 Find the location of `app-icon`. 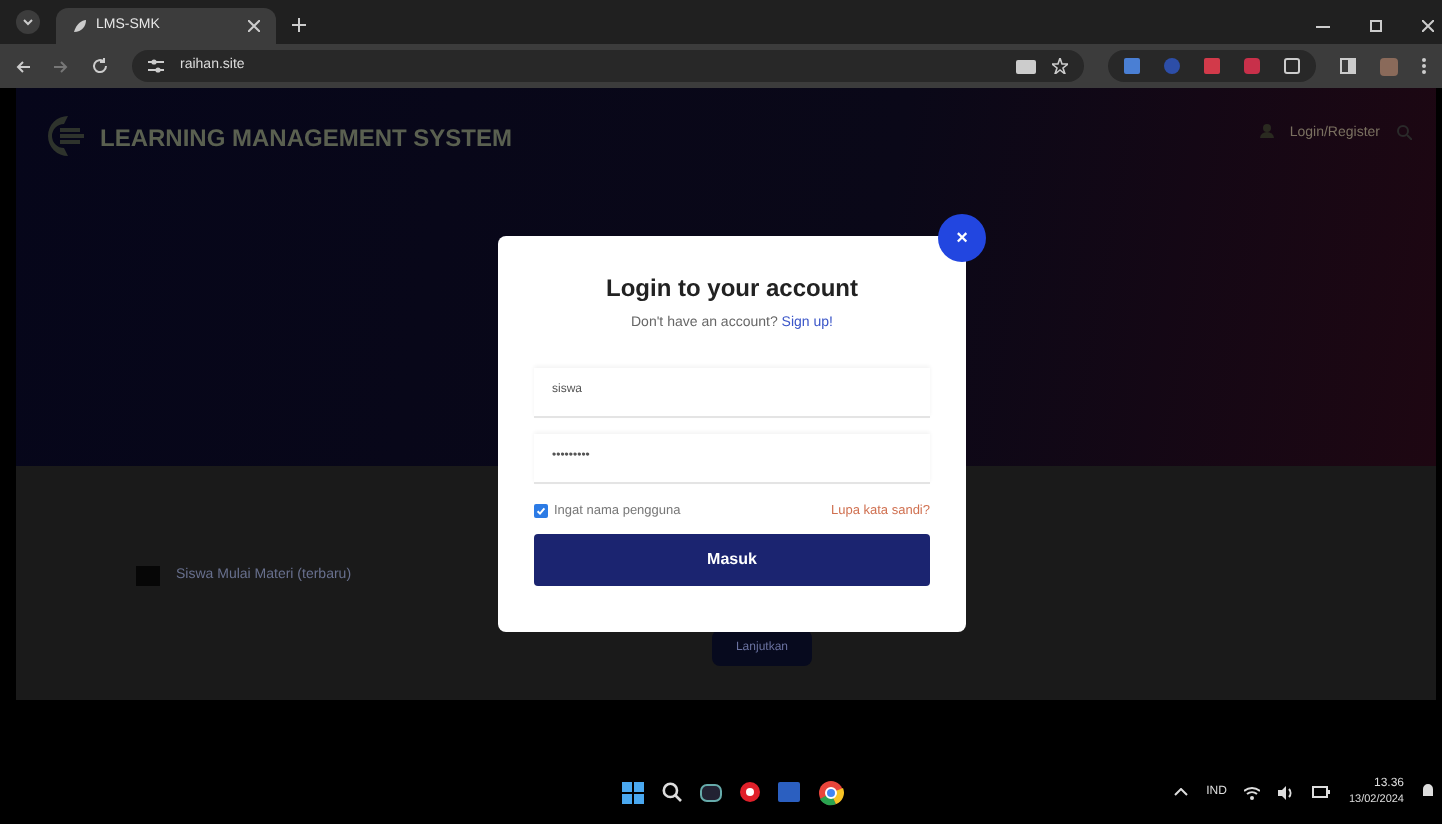

app-icon is located at coordinates (711, 792).